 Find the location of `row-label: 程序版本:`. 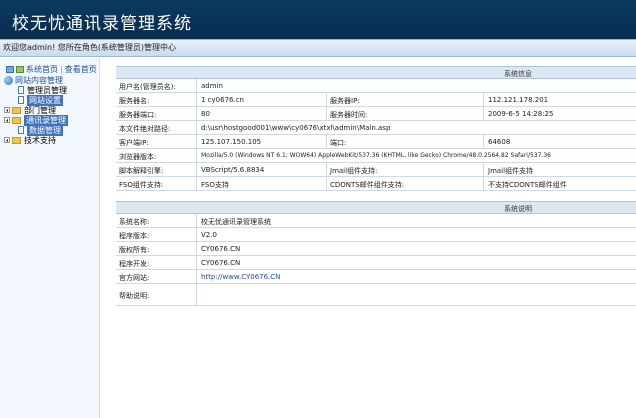

row-label: 程序版本: is located at coordinates (134, 236).